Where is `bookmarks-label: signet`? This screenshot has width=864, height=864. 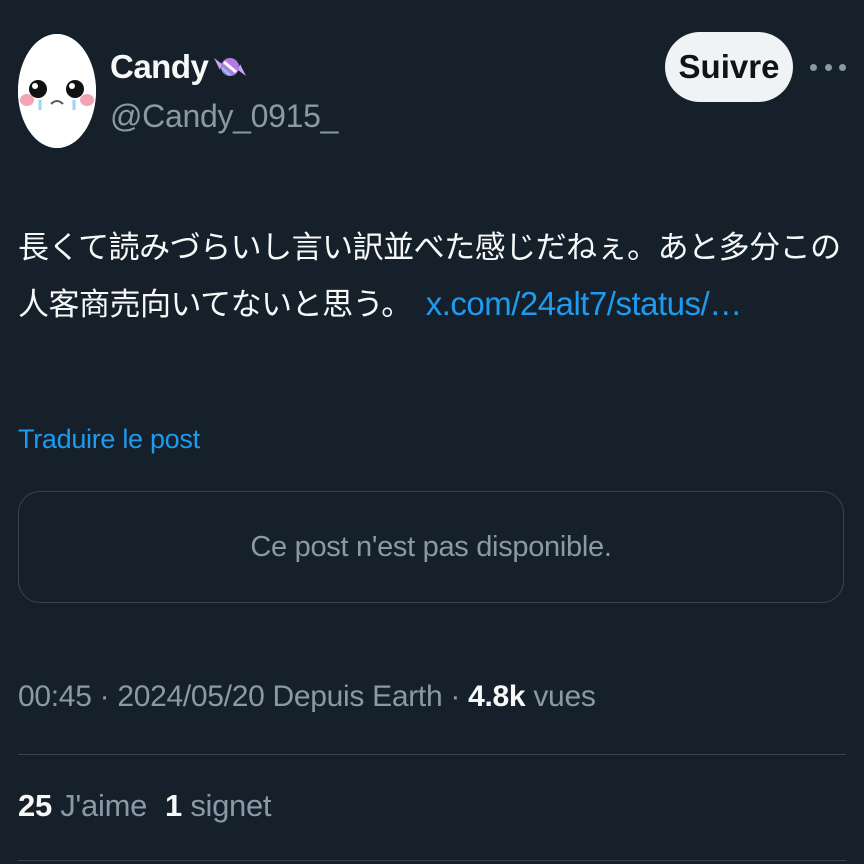
bookmarks-label: signet is located at coordinates (230, 805).